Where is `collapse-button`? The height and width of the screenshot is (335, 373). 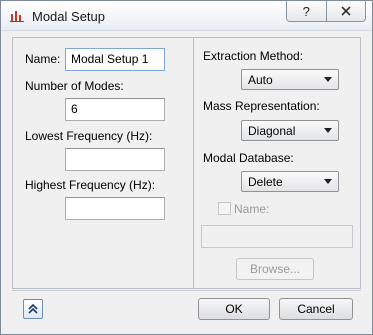 collapse-button is located at coordinates (33, 309).